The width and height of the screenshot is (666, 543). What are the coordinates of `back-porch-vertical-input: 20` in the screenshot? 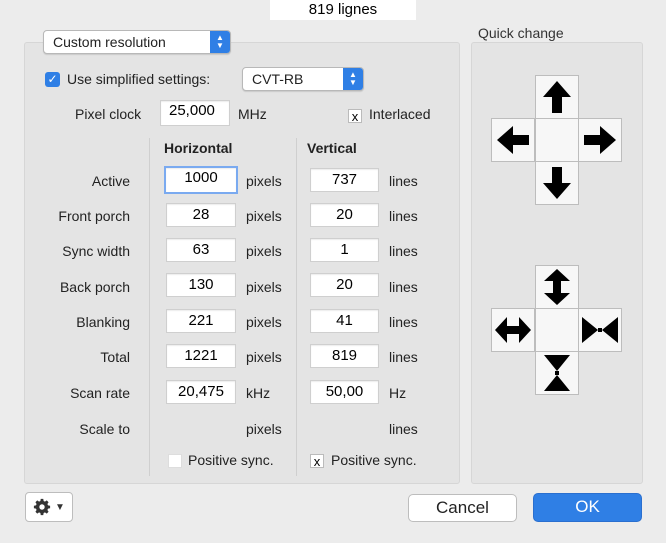 It's located at (344, 285).